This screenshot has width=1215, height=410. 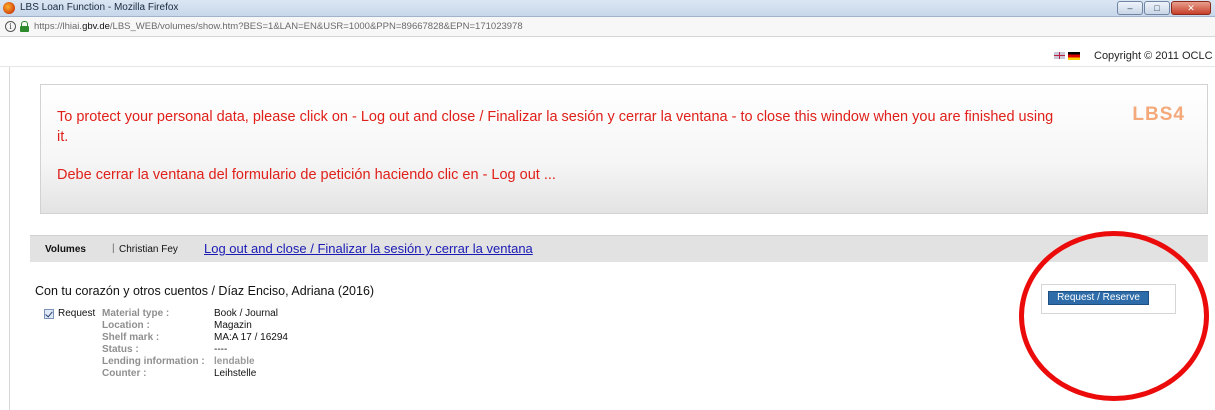 What do you see at coordinates (1059, 55) in the screenshot?
I see `uk-flag-icon` at bounding box center [1059, 55].